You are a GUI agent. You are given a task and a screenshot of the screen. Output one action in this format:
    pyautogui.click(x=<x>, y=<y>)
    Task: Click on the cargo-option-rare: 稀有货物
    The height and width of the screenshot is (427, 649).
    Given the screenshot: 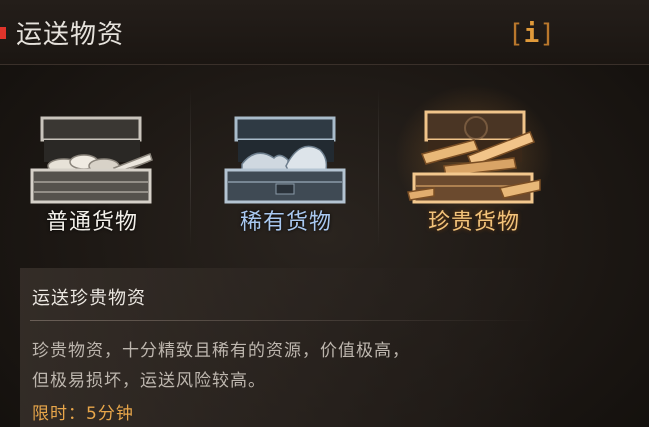 What is the action you would take?
    pyautogui.click(x=286, y=168)
    